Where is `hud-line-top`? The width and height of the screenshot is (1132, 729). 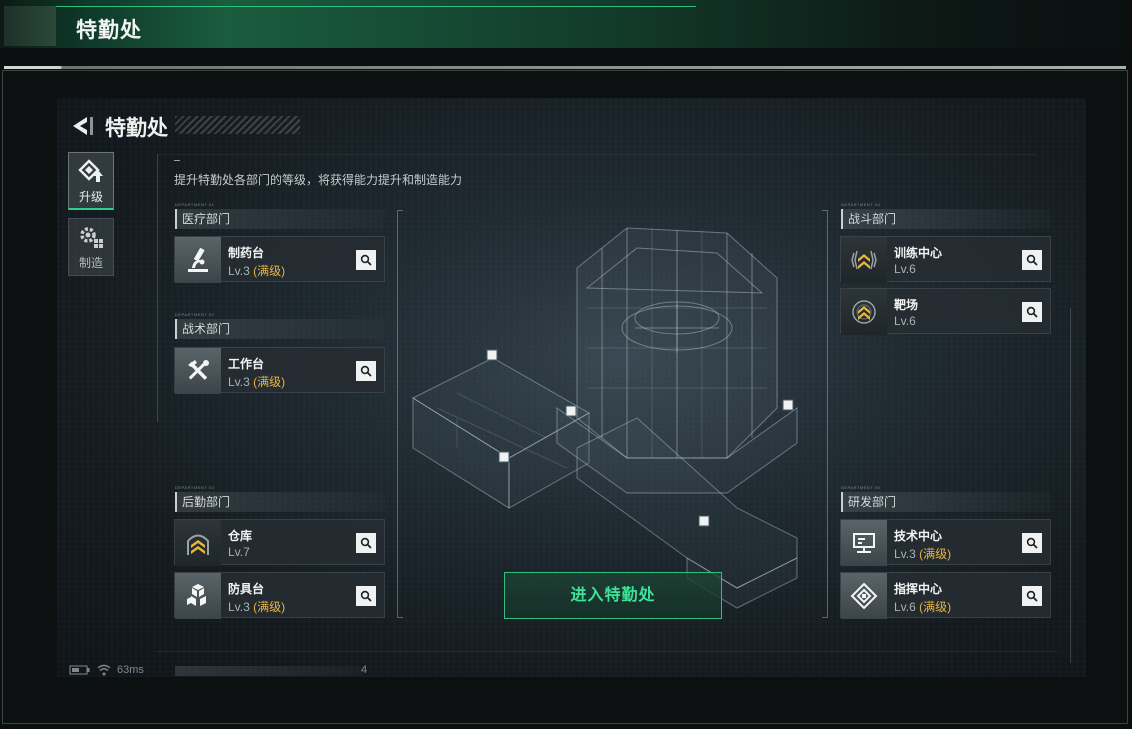 hud-line-top is located at coordinates (597, 154).